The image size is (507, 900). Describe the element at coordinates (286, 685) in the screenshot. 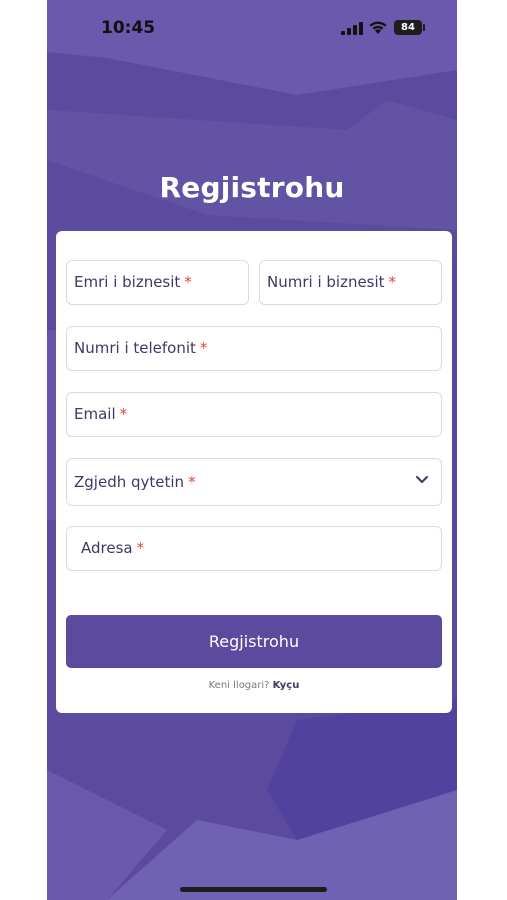

I see `login-link: Kyçu` at that location.